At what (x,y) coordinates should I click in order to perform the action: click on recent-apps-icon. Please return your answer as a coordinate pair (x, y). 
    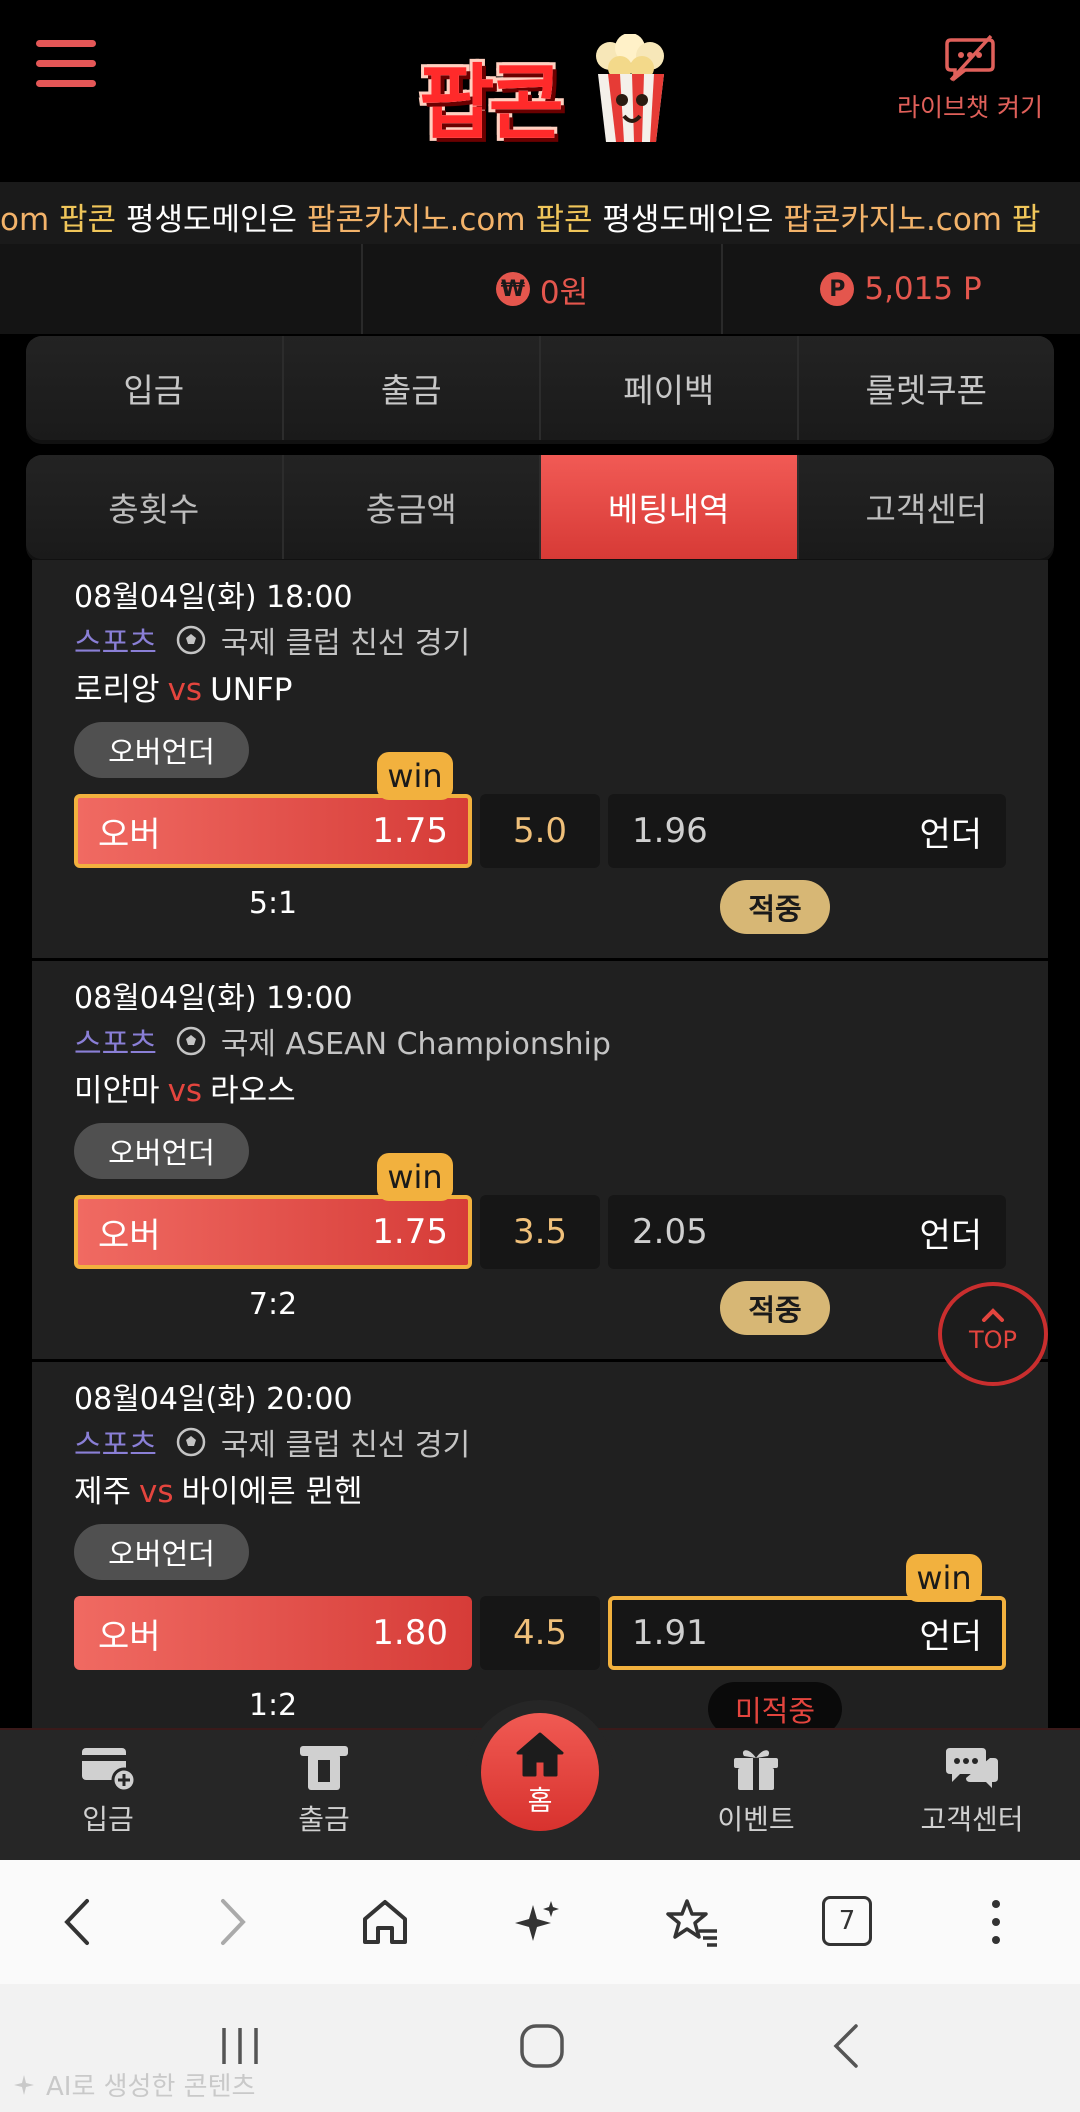
    Looking at the image, I should click on (240, 2046).